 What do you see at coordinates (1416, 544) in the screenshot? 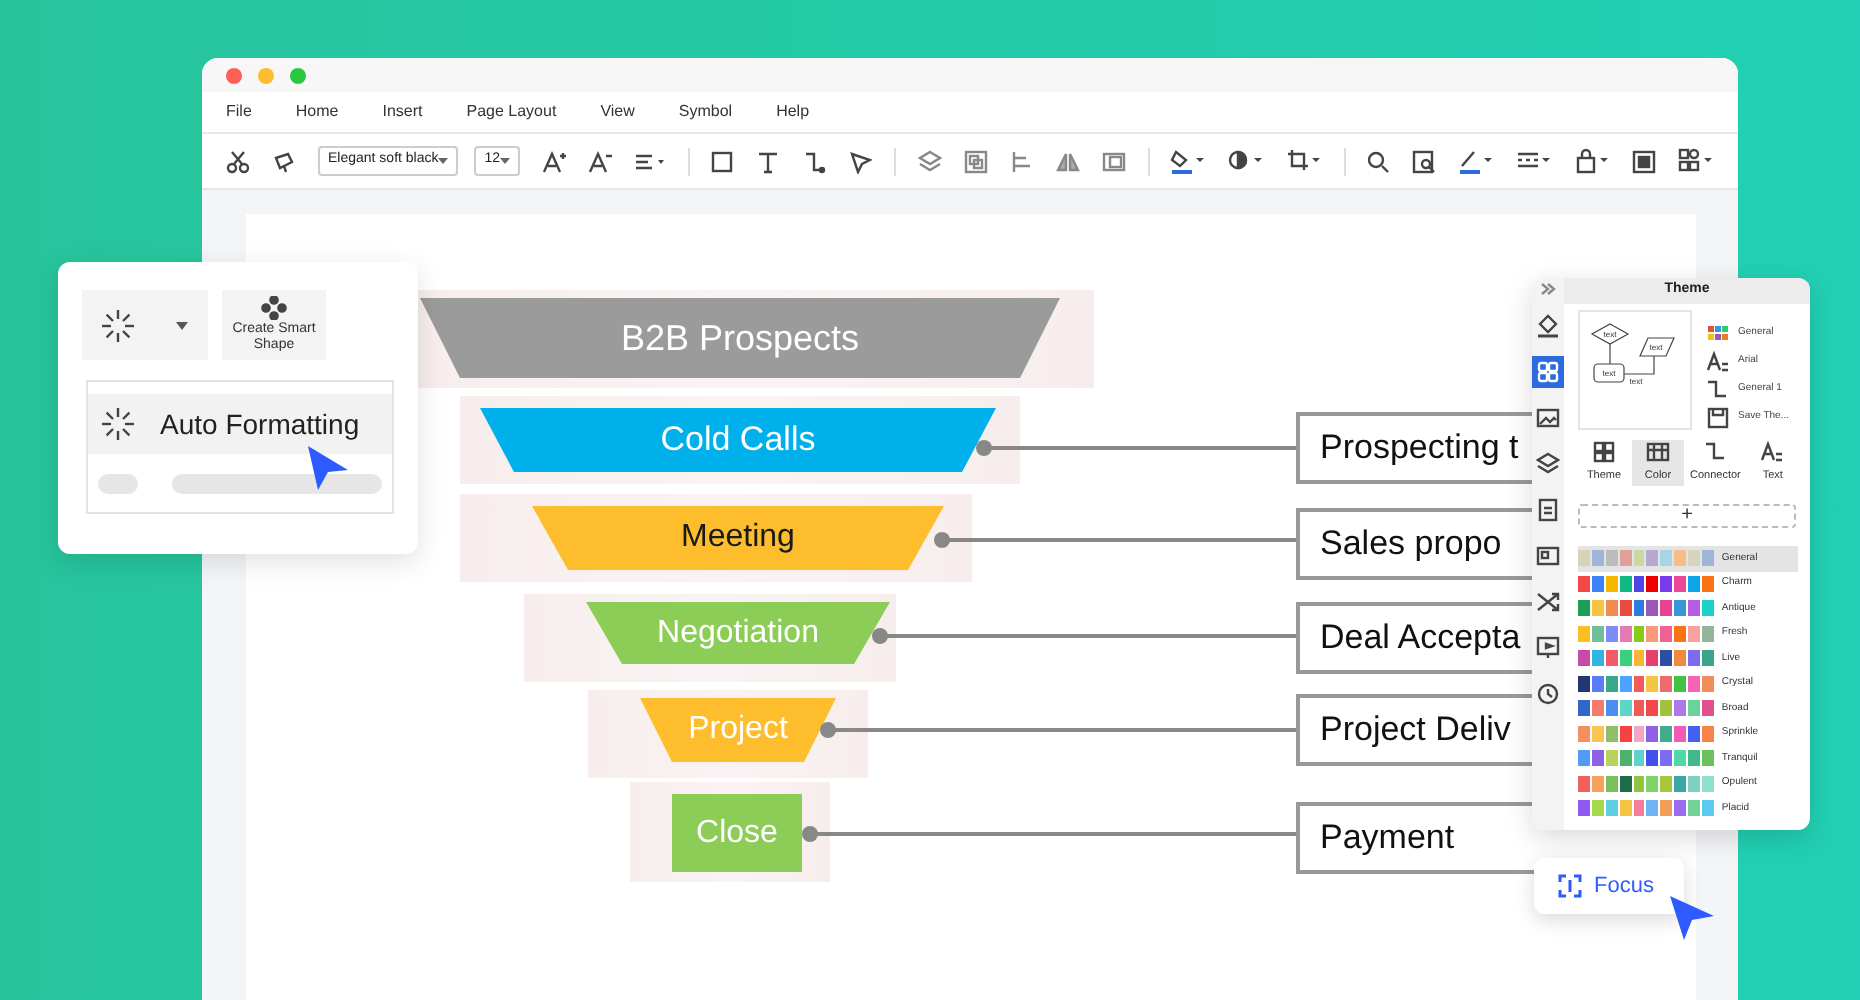
I see `outcome-box: Sales propo` at bounding box center [1416, 544].